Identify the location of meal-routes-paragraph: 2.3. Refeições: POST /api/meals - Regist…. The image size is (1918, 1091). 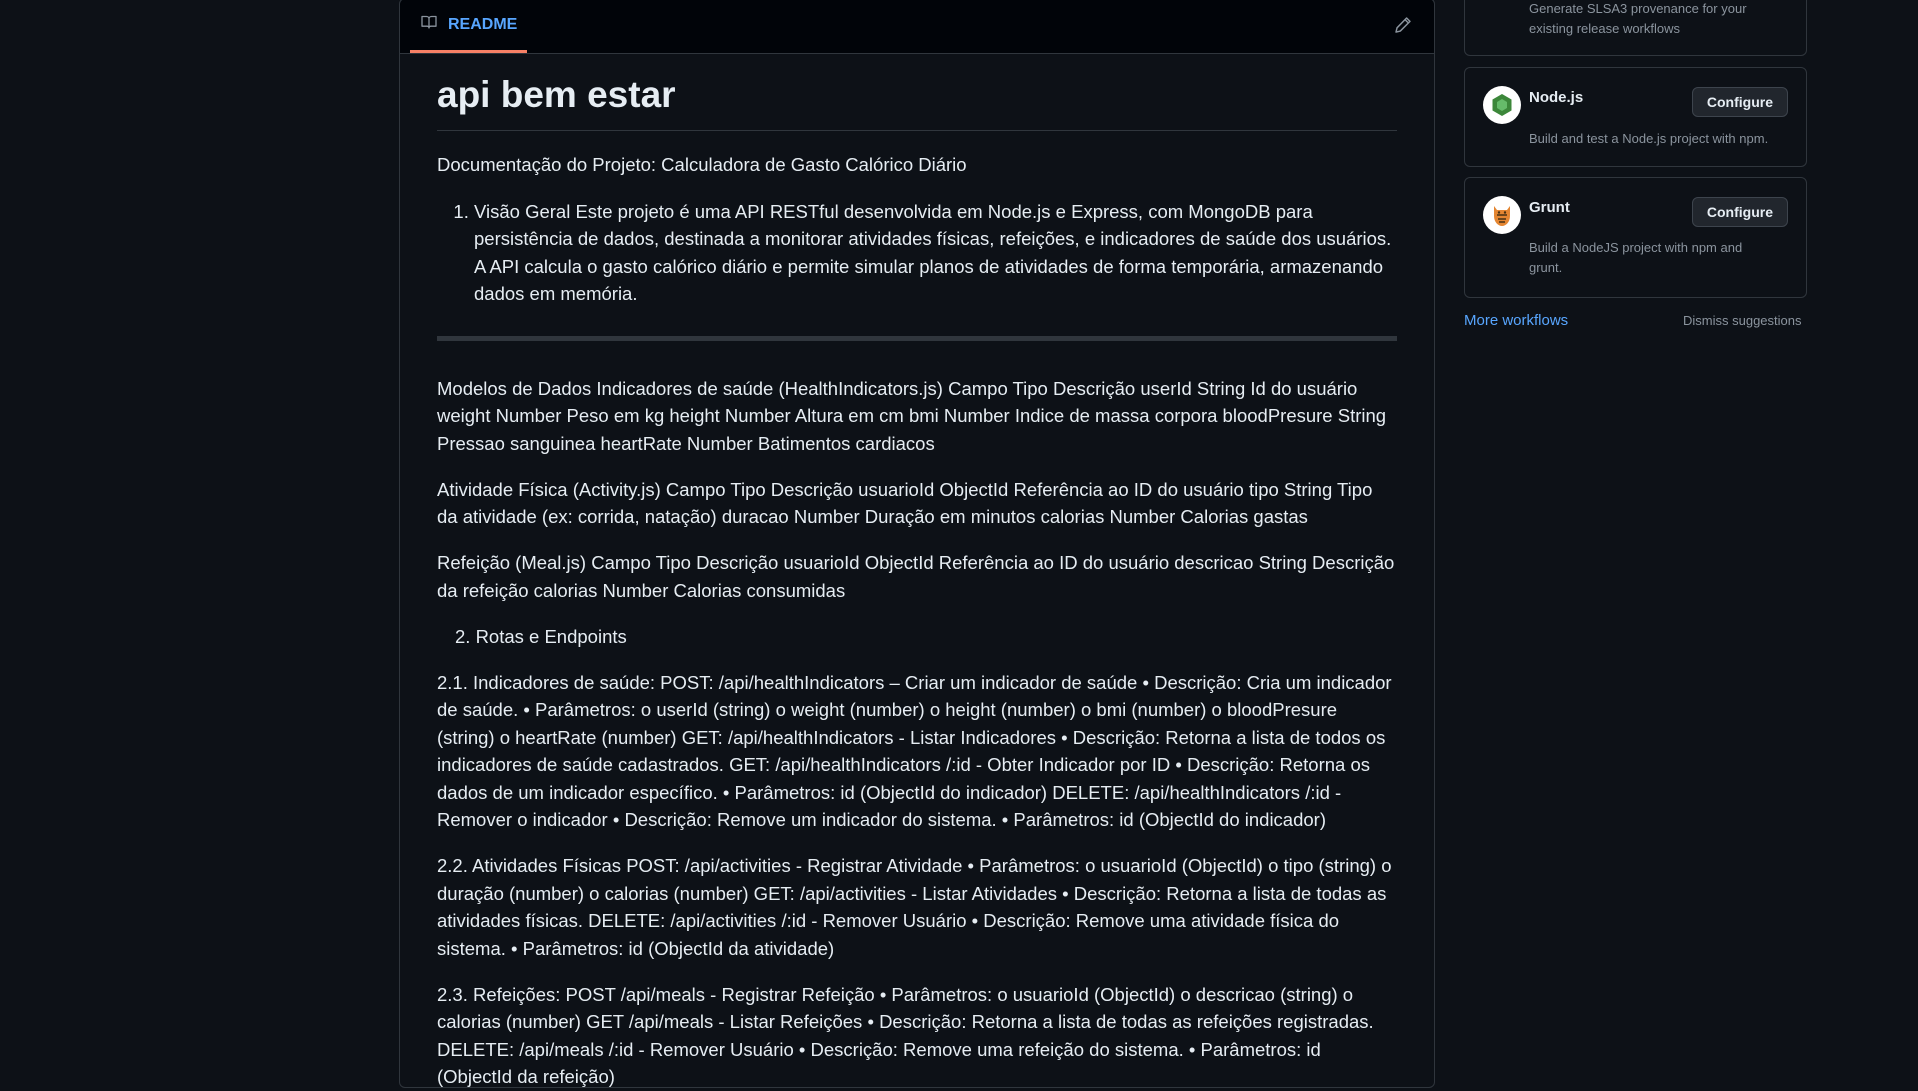
(905, 1035).